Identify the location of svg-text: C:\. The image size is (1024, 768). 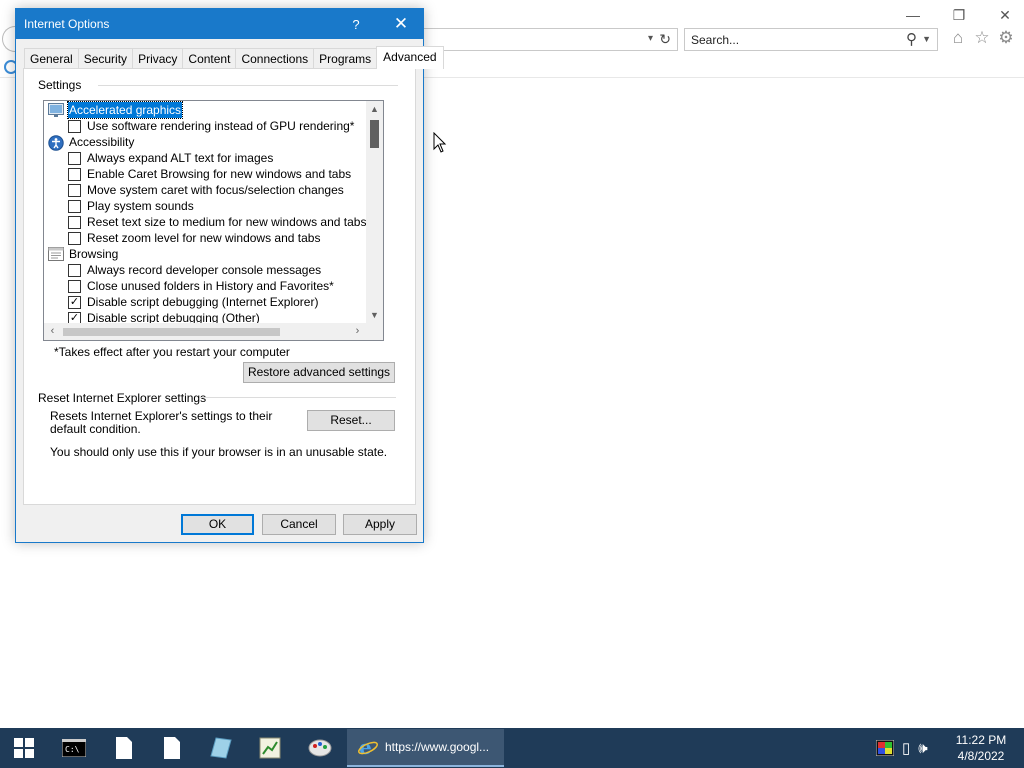
(72, 749).